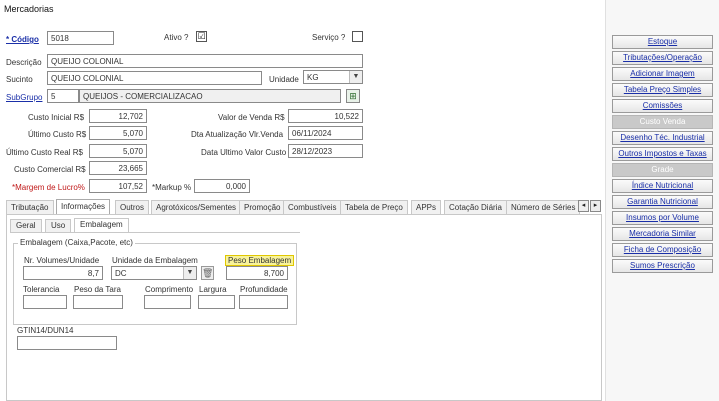 The height and width of the screenshot is (401, 719). I want to click on servico-checkbox, so click(357, 36).